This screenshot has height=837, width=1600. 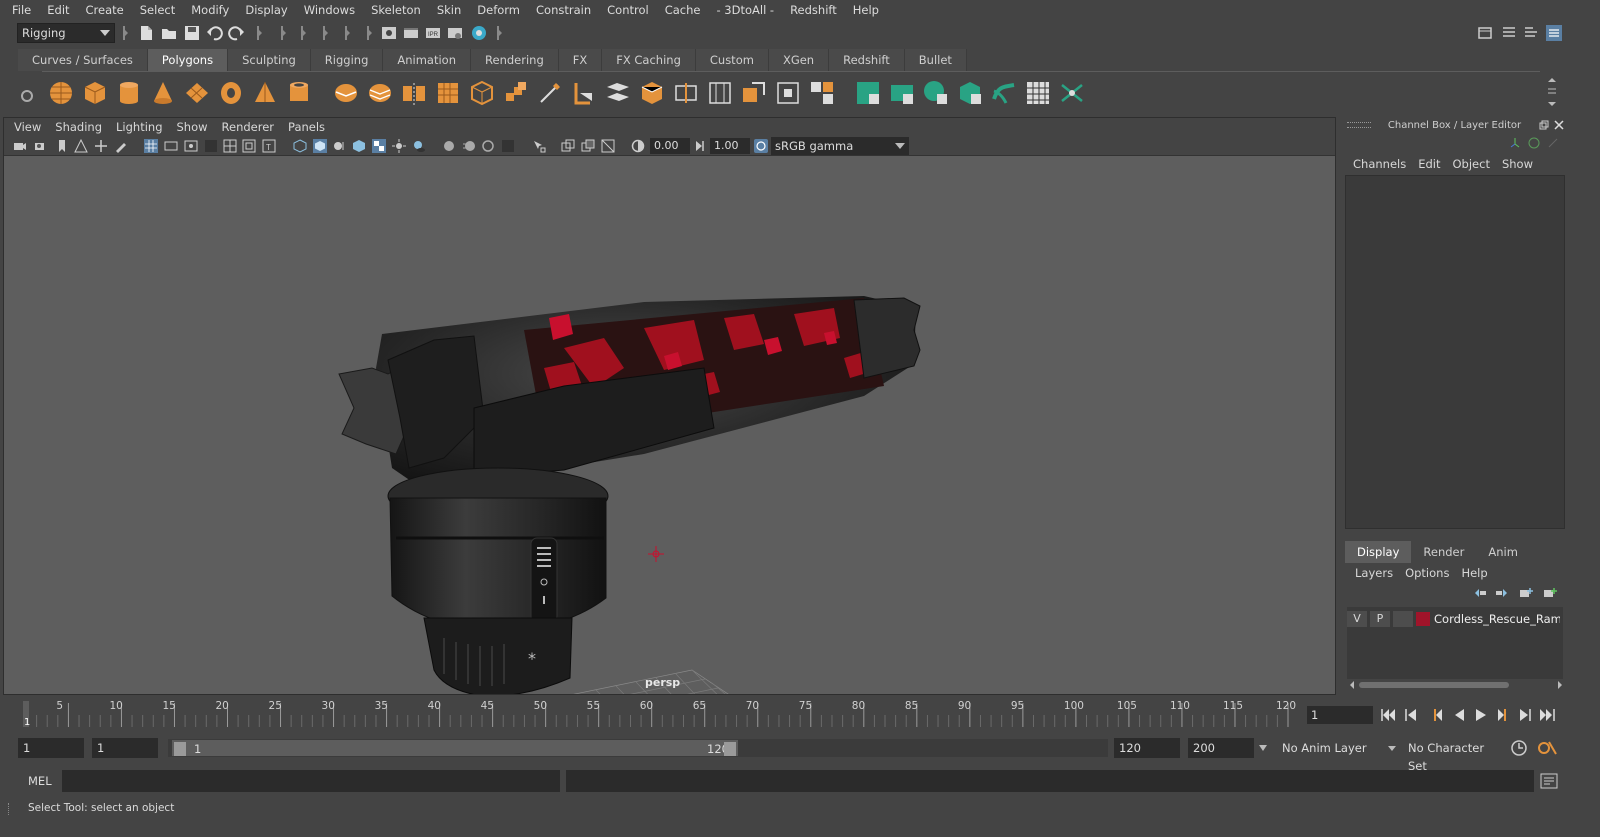 What do you see at coordinates (389, 33) in the screenshot?
I see `render-view-icon` at bounding box center [389, 33].